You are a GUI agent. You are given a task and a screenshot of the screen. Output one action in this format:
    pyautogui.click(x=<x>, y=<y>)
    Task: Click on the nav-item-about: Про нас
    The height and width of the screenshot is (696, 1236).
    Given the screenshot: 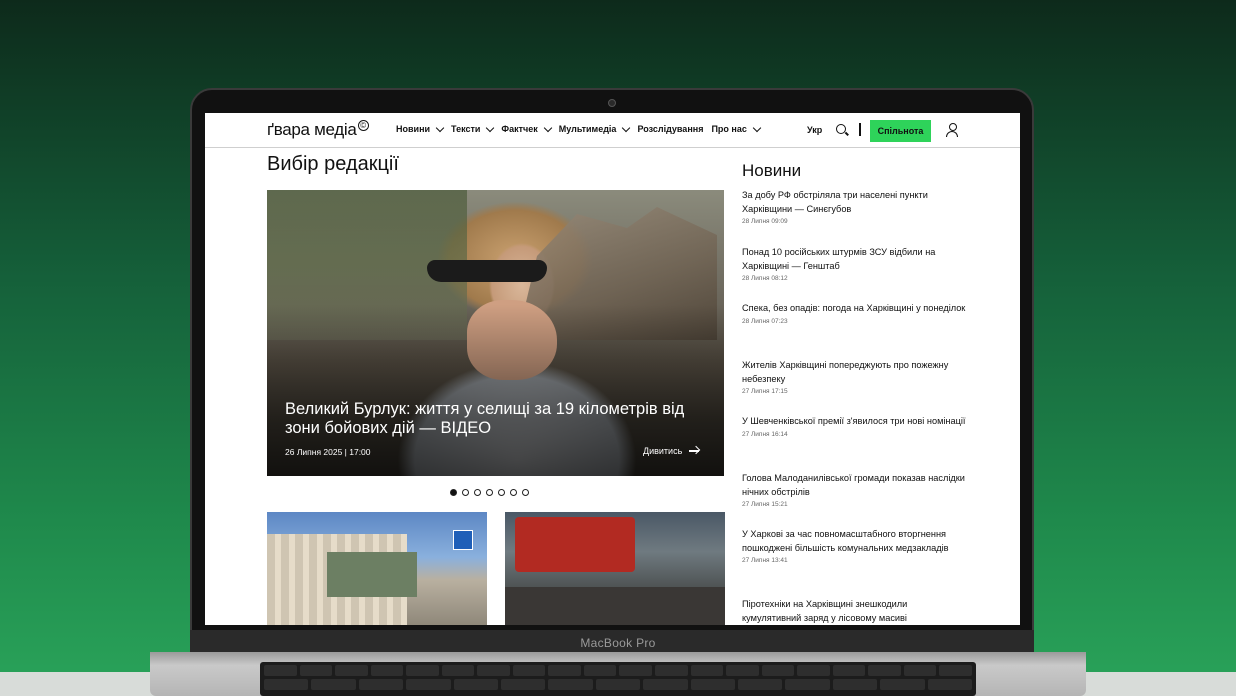 What is the action you would take?
    pyautogui.click(x=736, y=128)
    